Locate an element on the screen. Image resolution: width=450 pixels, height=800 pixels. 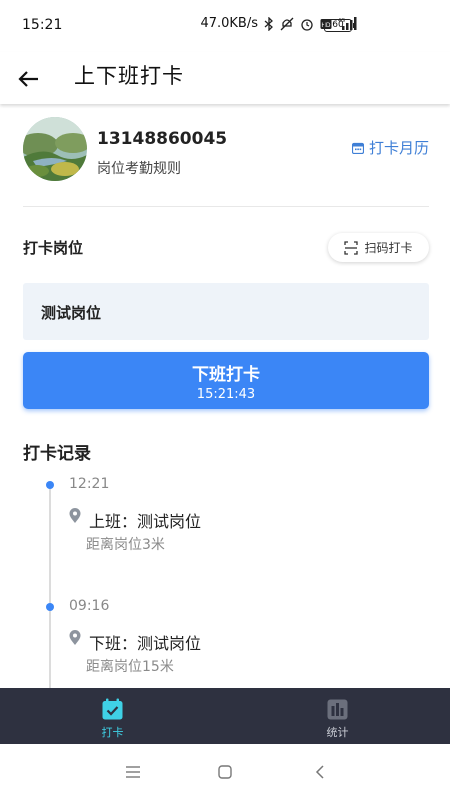
record-distance: 距离岗位3米 is located at coordinates (125, 545).